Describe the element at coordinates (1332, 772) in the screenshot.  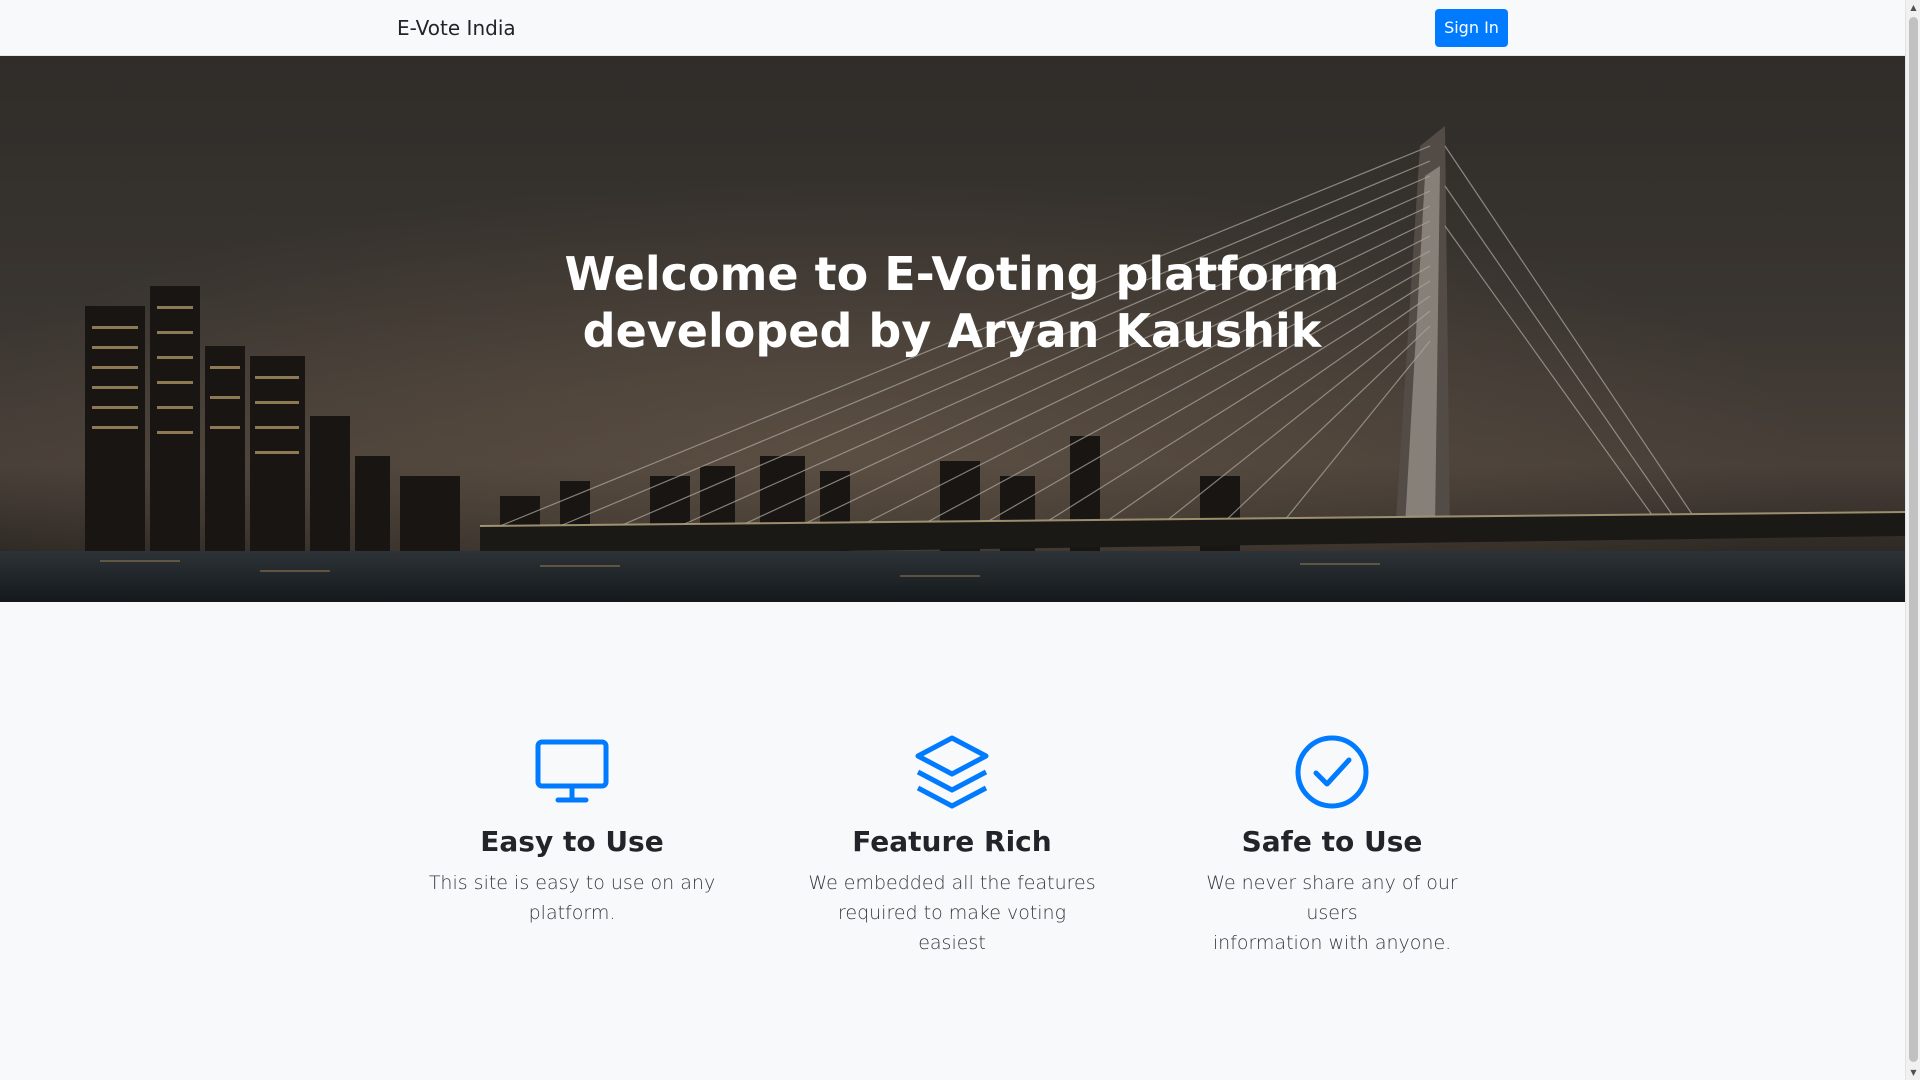
I see `check-circle-icon` at that location.